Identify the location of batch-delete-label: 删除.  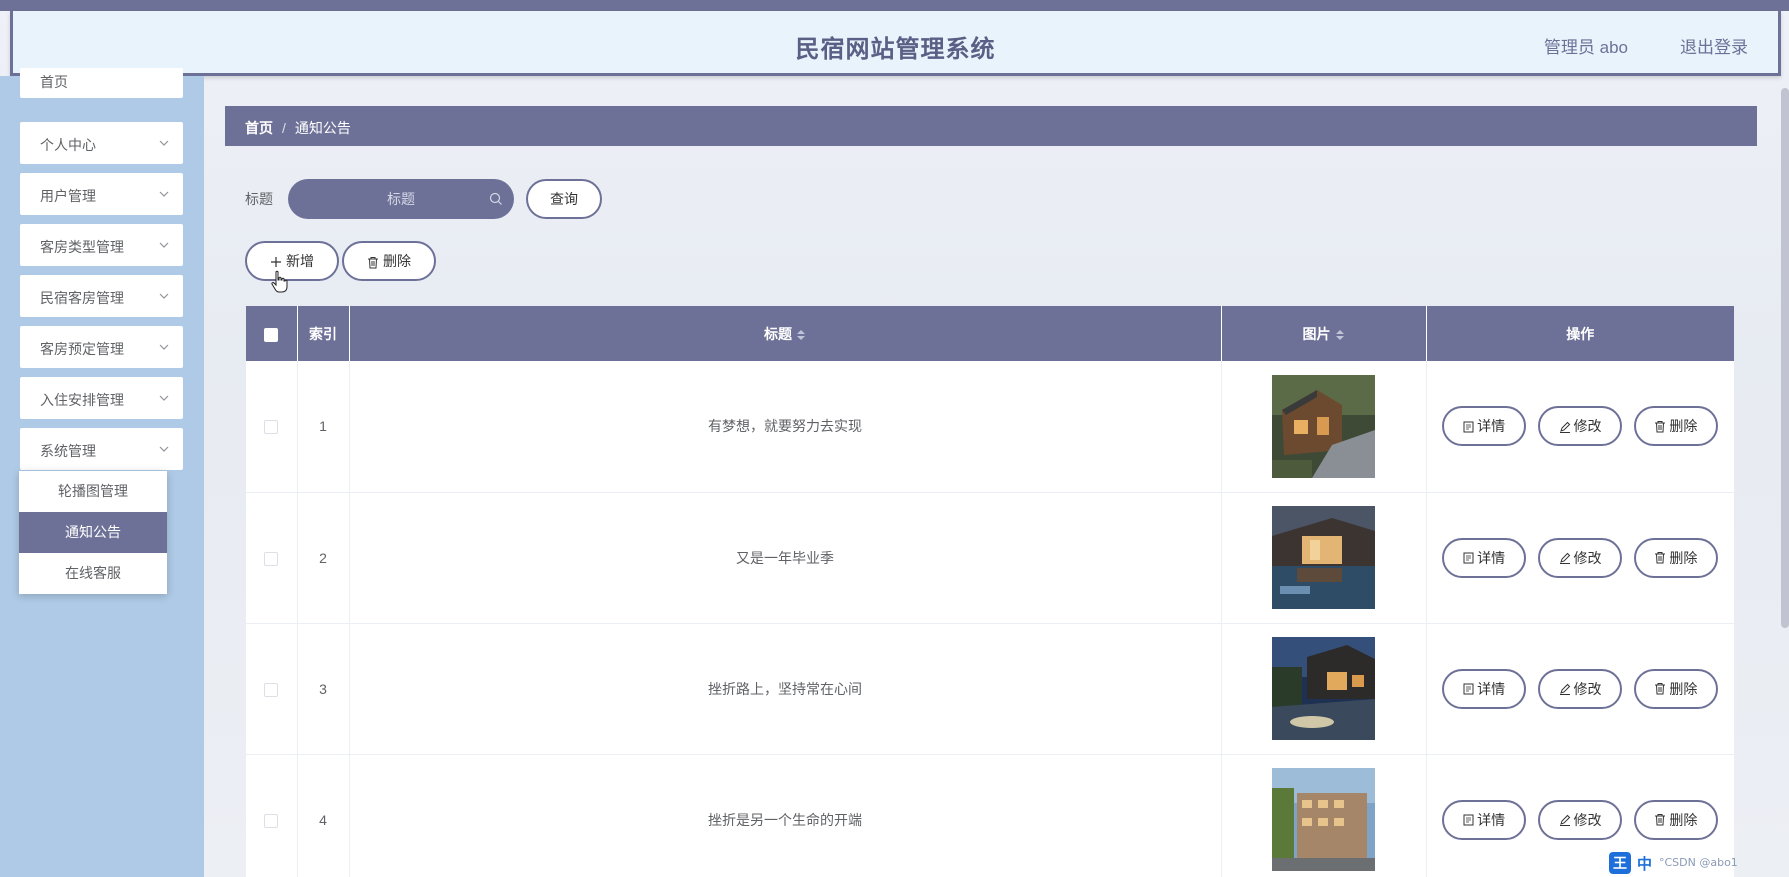
(397, 261).